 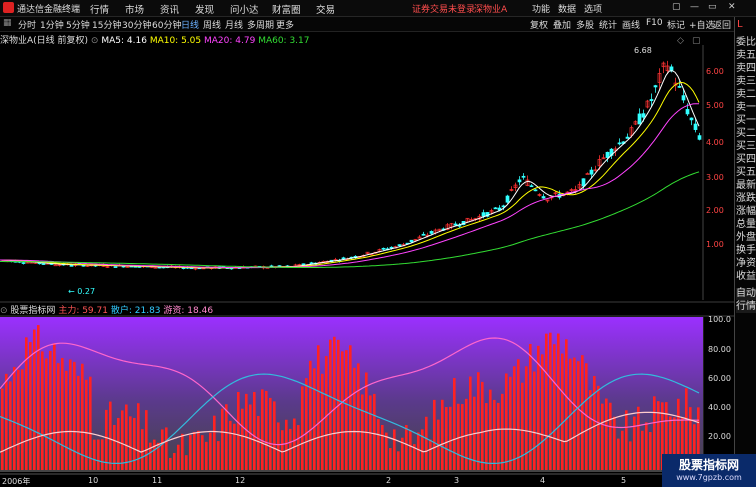 What do you see at coordinates (389, 480) in the screenshot?
I see `time-tick: 2` at bounding box center [389, 480].